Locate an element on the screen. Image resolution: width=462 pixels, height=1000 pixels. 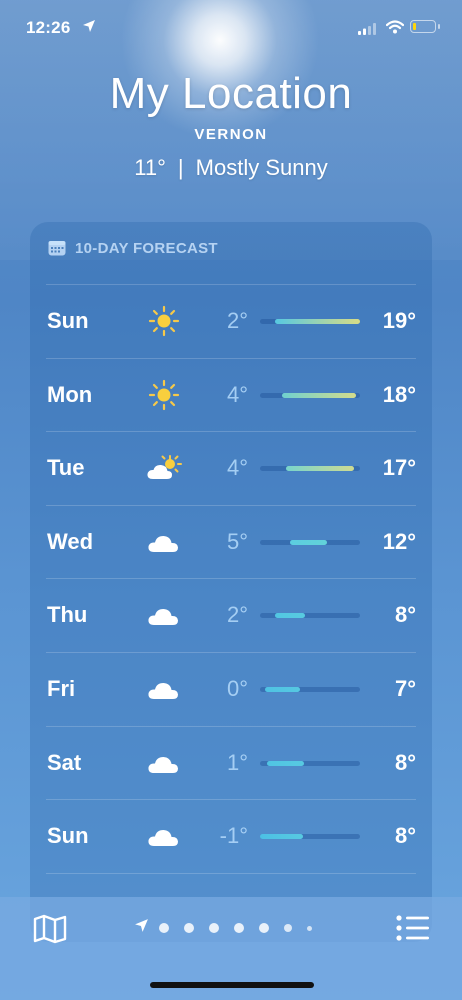
forecast-row: Sat 1° 8° is located at coordinates (231, 764).